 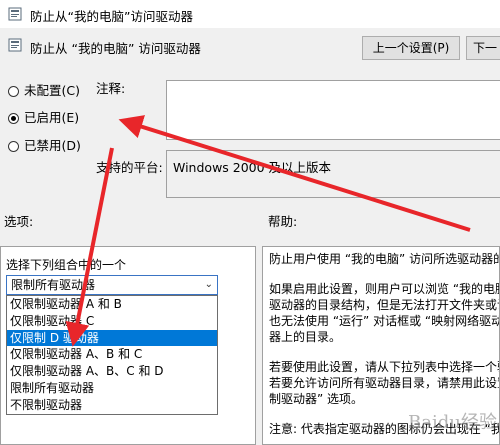 I want to click on help-line: 器上的目录。, so click(x=305, y=337).